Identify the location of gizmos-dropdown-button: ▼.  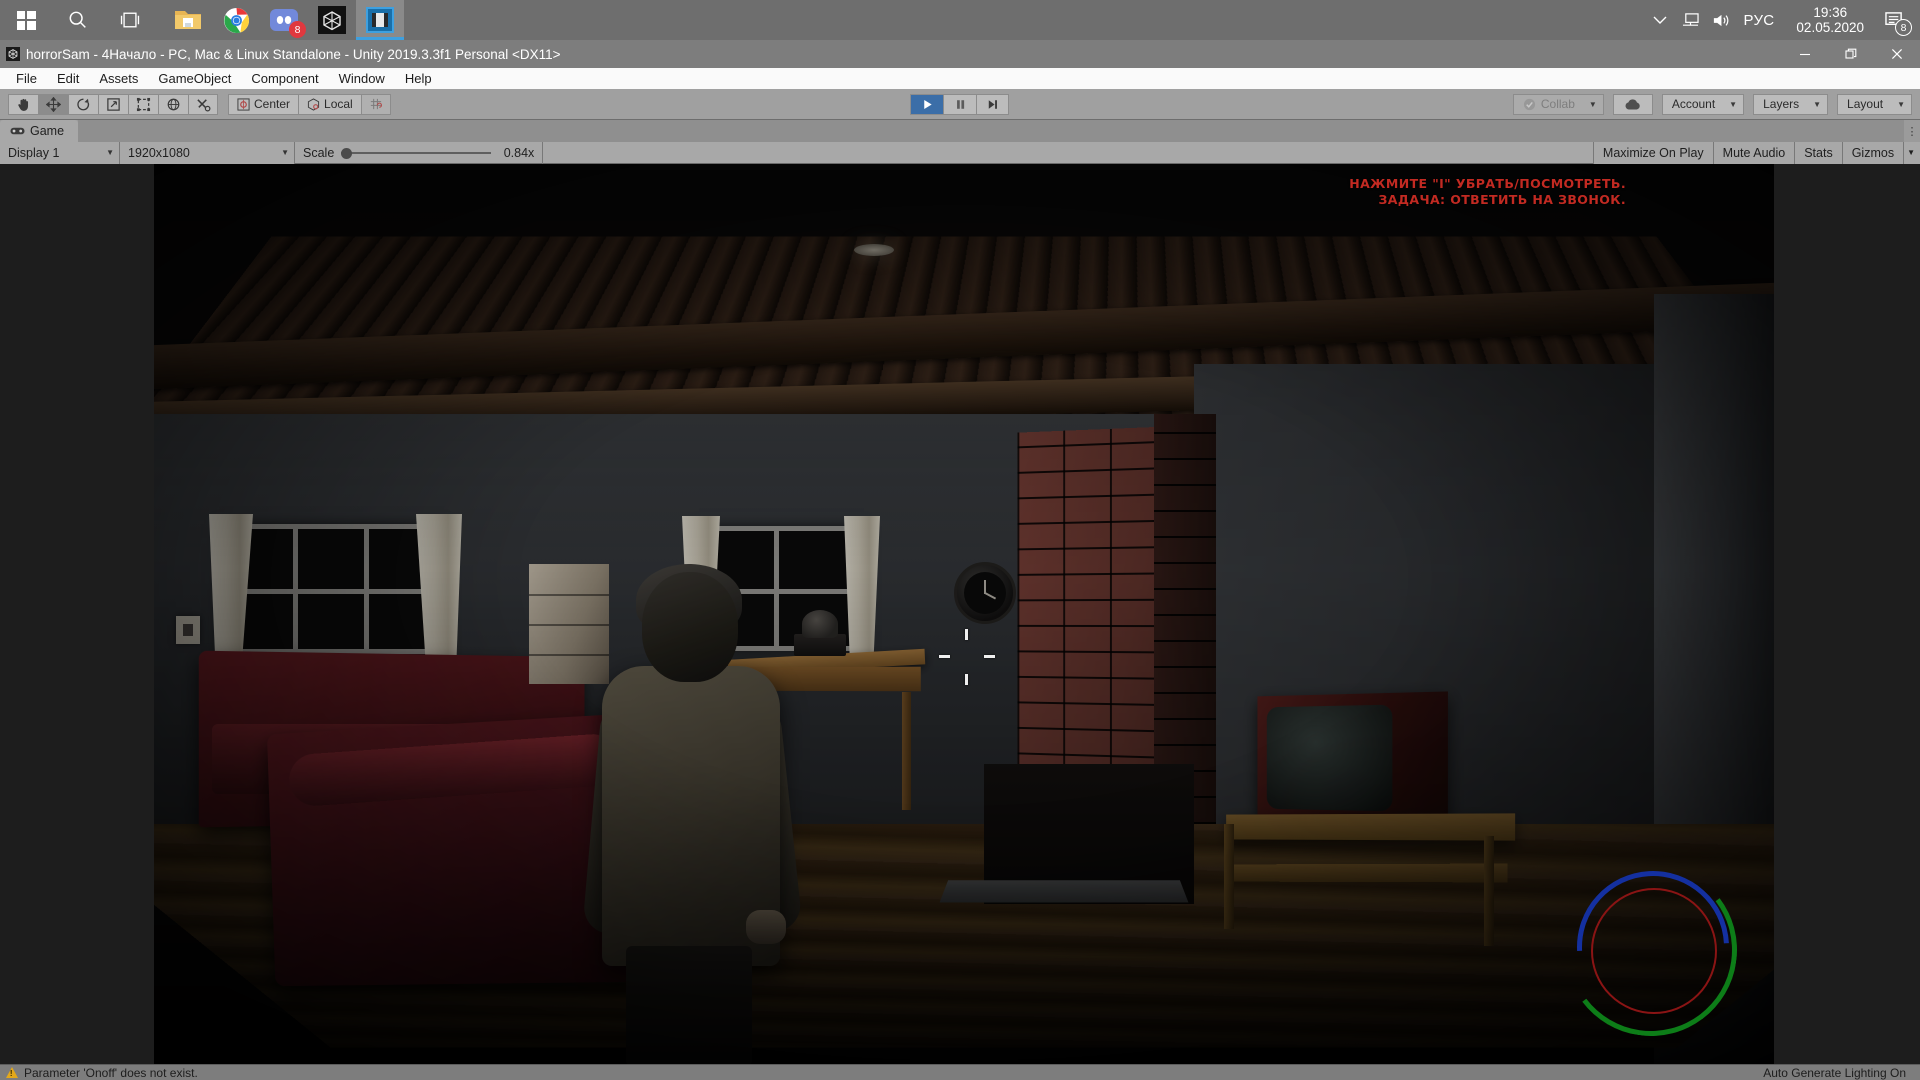
(1911, 152).